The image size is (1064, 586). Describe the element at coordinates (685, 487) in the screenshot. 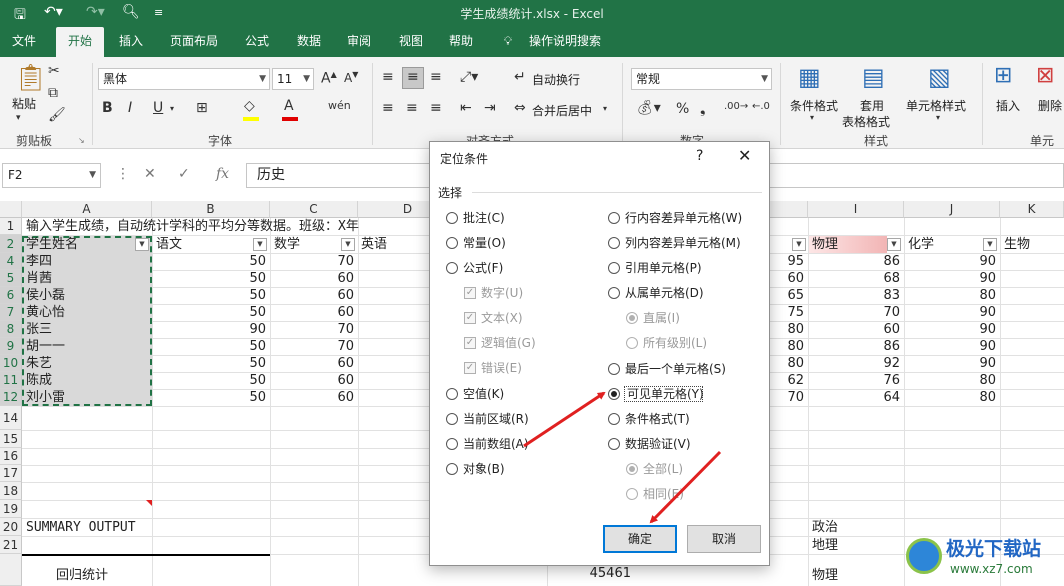

I see `arrow-to-ok-button` at that location.